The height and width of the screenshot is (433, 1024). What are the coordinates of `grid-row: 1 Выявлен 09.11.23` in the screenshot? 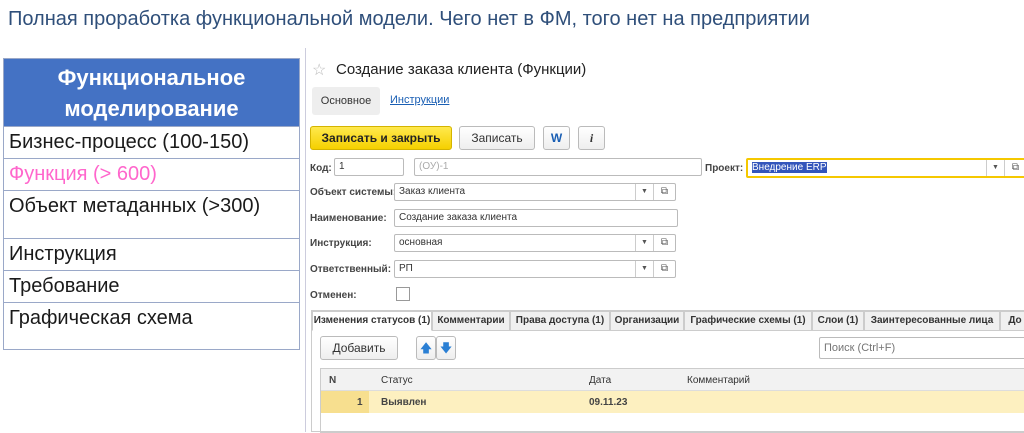 It's located at (672, 402).